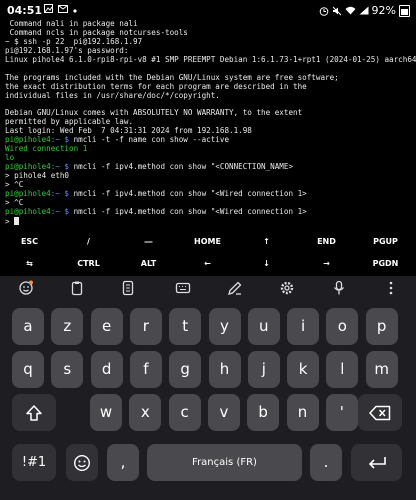 The width and height of the screenshot is (416, 500). What do you see at coordinates (10, 221) in the screenshot?
I see `terminal-text: >` at bounding box center [10, 221].